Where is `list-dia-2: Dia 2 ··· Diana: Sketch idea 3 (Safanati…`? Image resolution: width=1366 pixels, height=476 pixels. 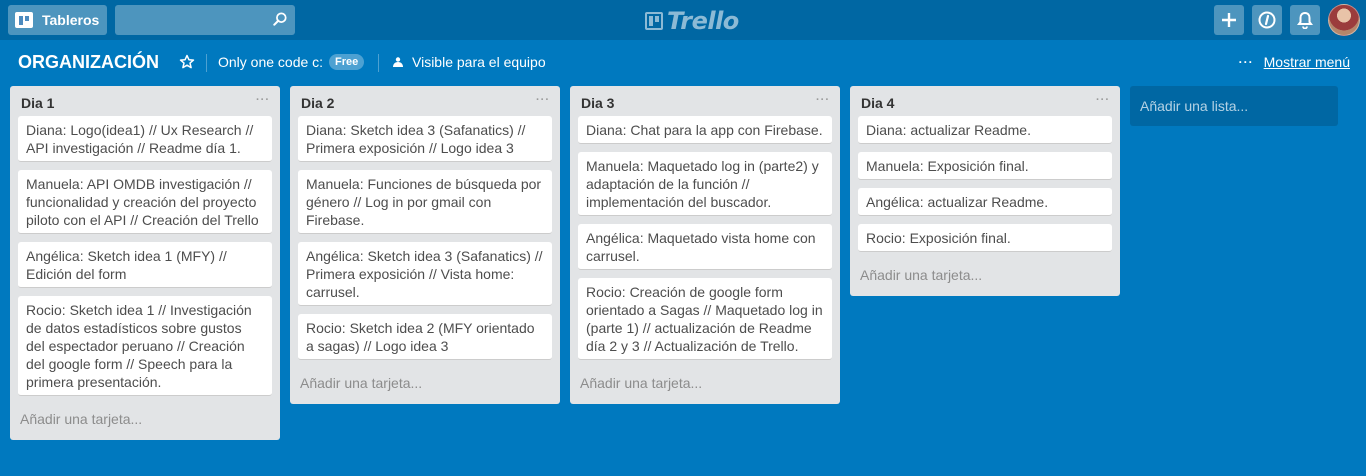
list-dia-2: Dia 2 ··· Diana: Sketch idea 3 (Safanati… is located at coordinates (425, 245).